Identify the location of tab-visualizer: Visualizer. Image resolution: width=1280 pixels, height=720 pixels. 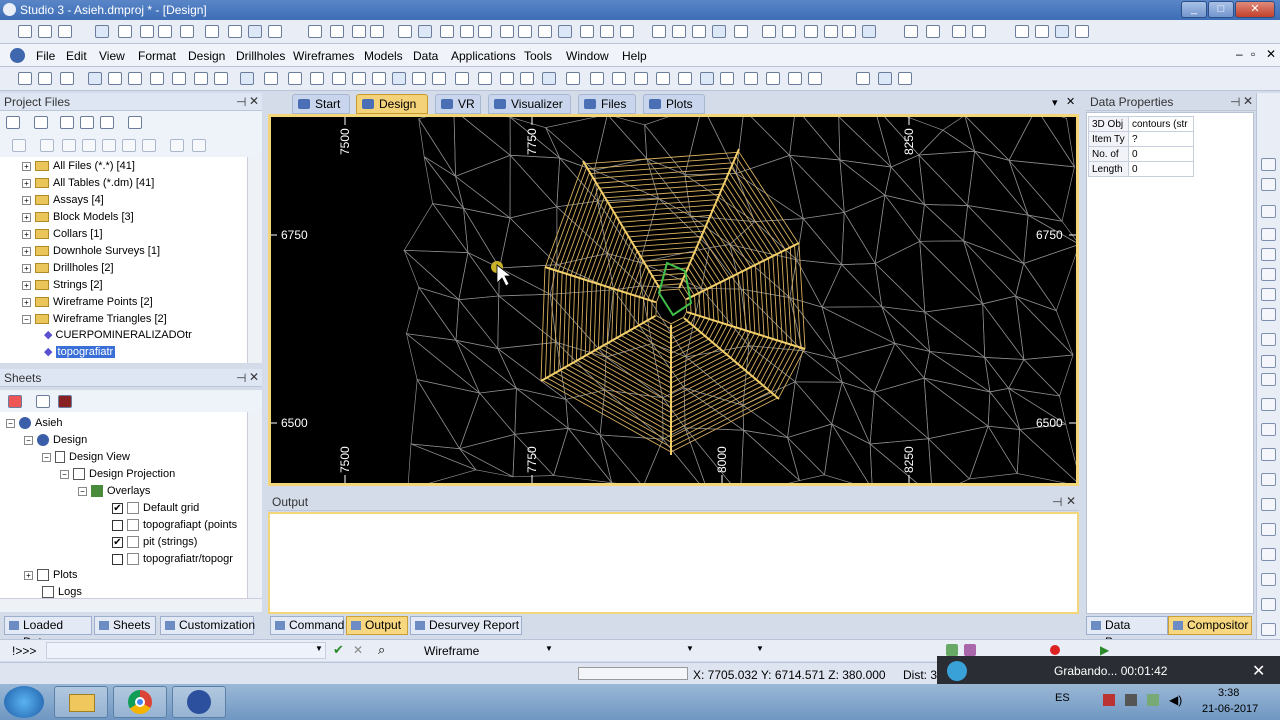
(529, 104).